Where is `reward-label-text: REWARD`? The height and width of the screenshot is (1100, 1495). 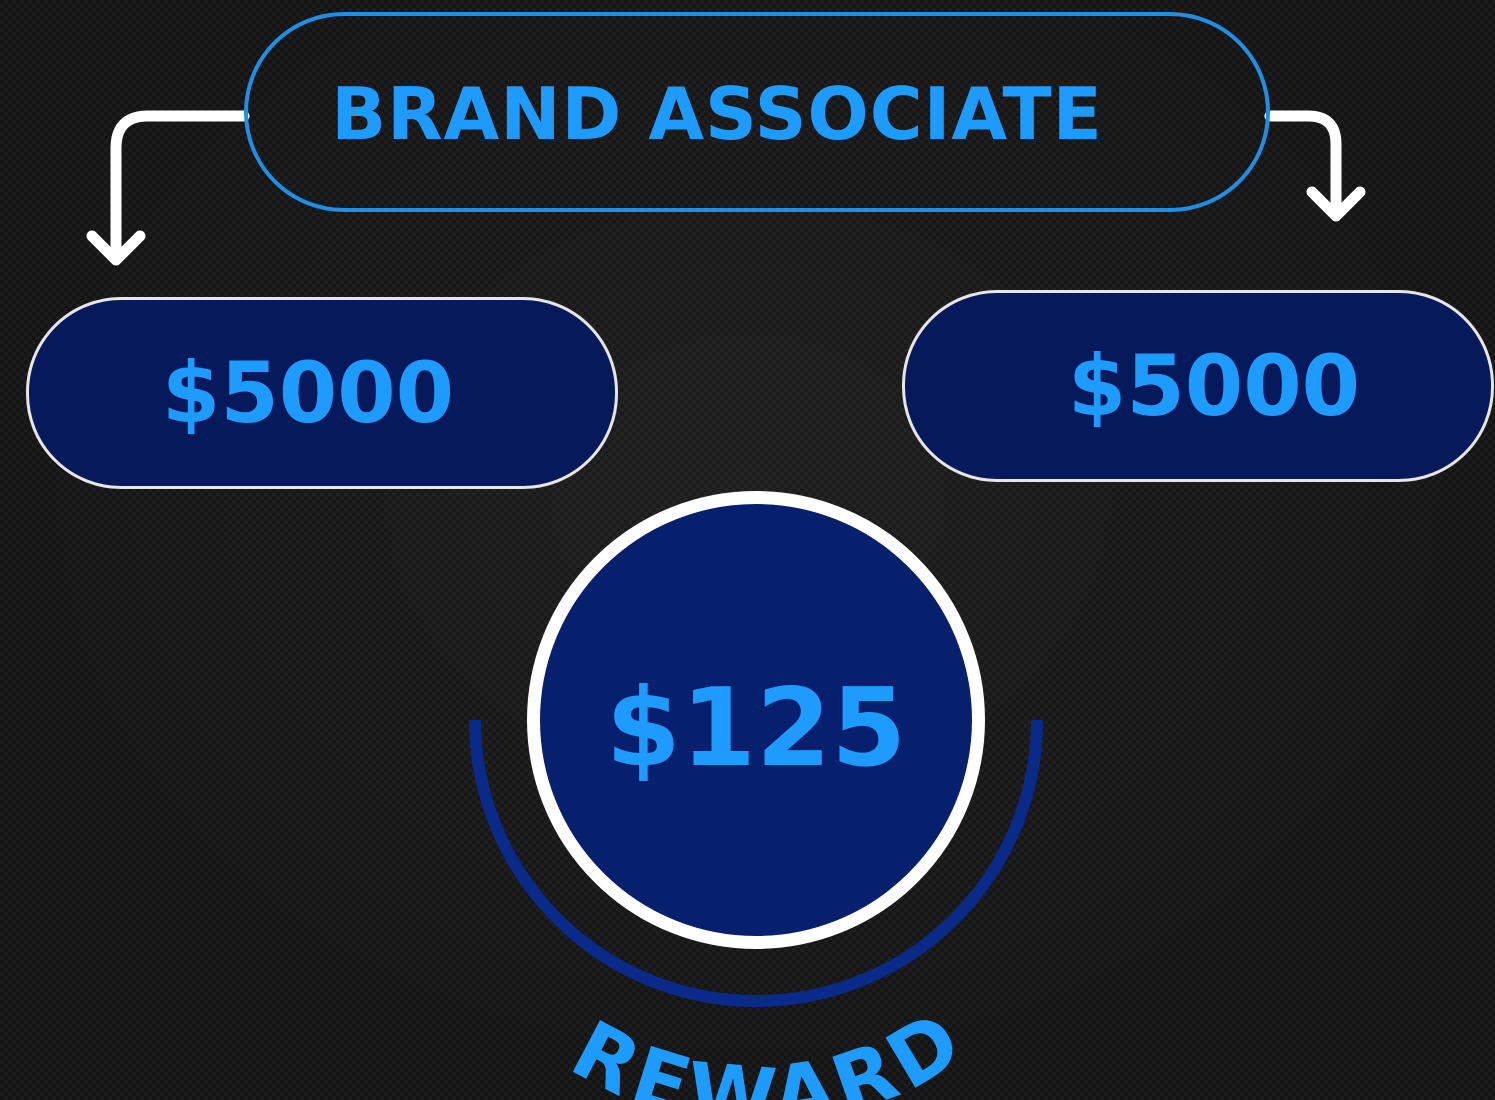 reward-label-text: REWARD is located at coordinates (767, 1046).